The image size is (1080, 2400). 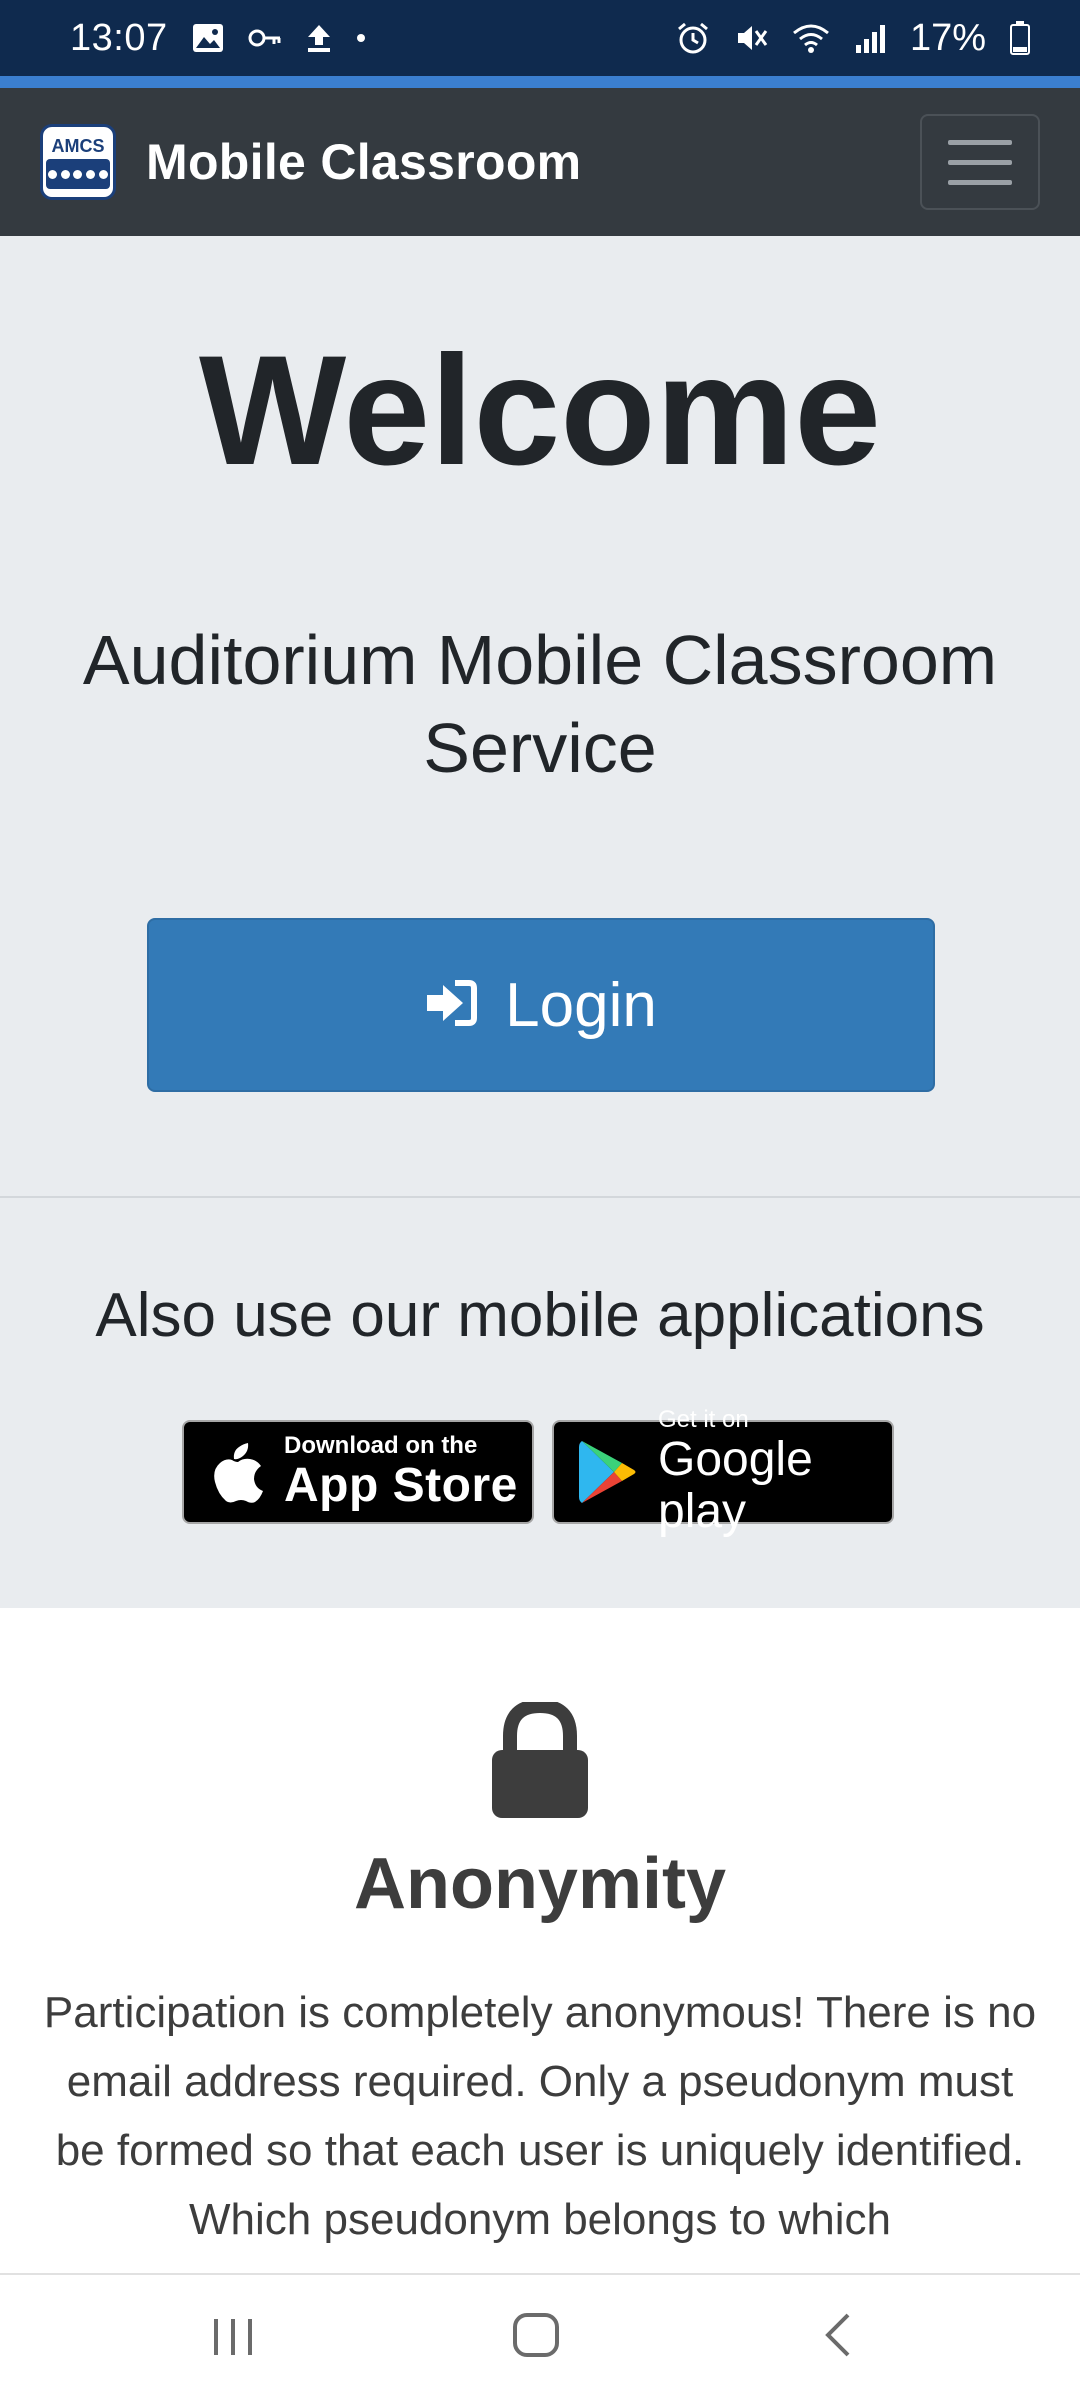 What do you see at coordinates (540, 411) in the screenshot?
I see `welcome-heading: Welcome` at bounding box center [540, 411].